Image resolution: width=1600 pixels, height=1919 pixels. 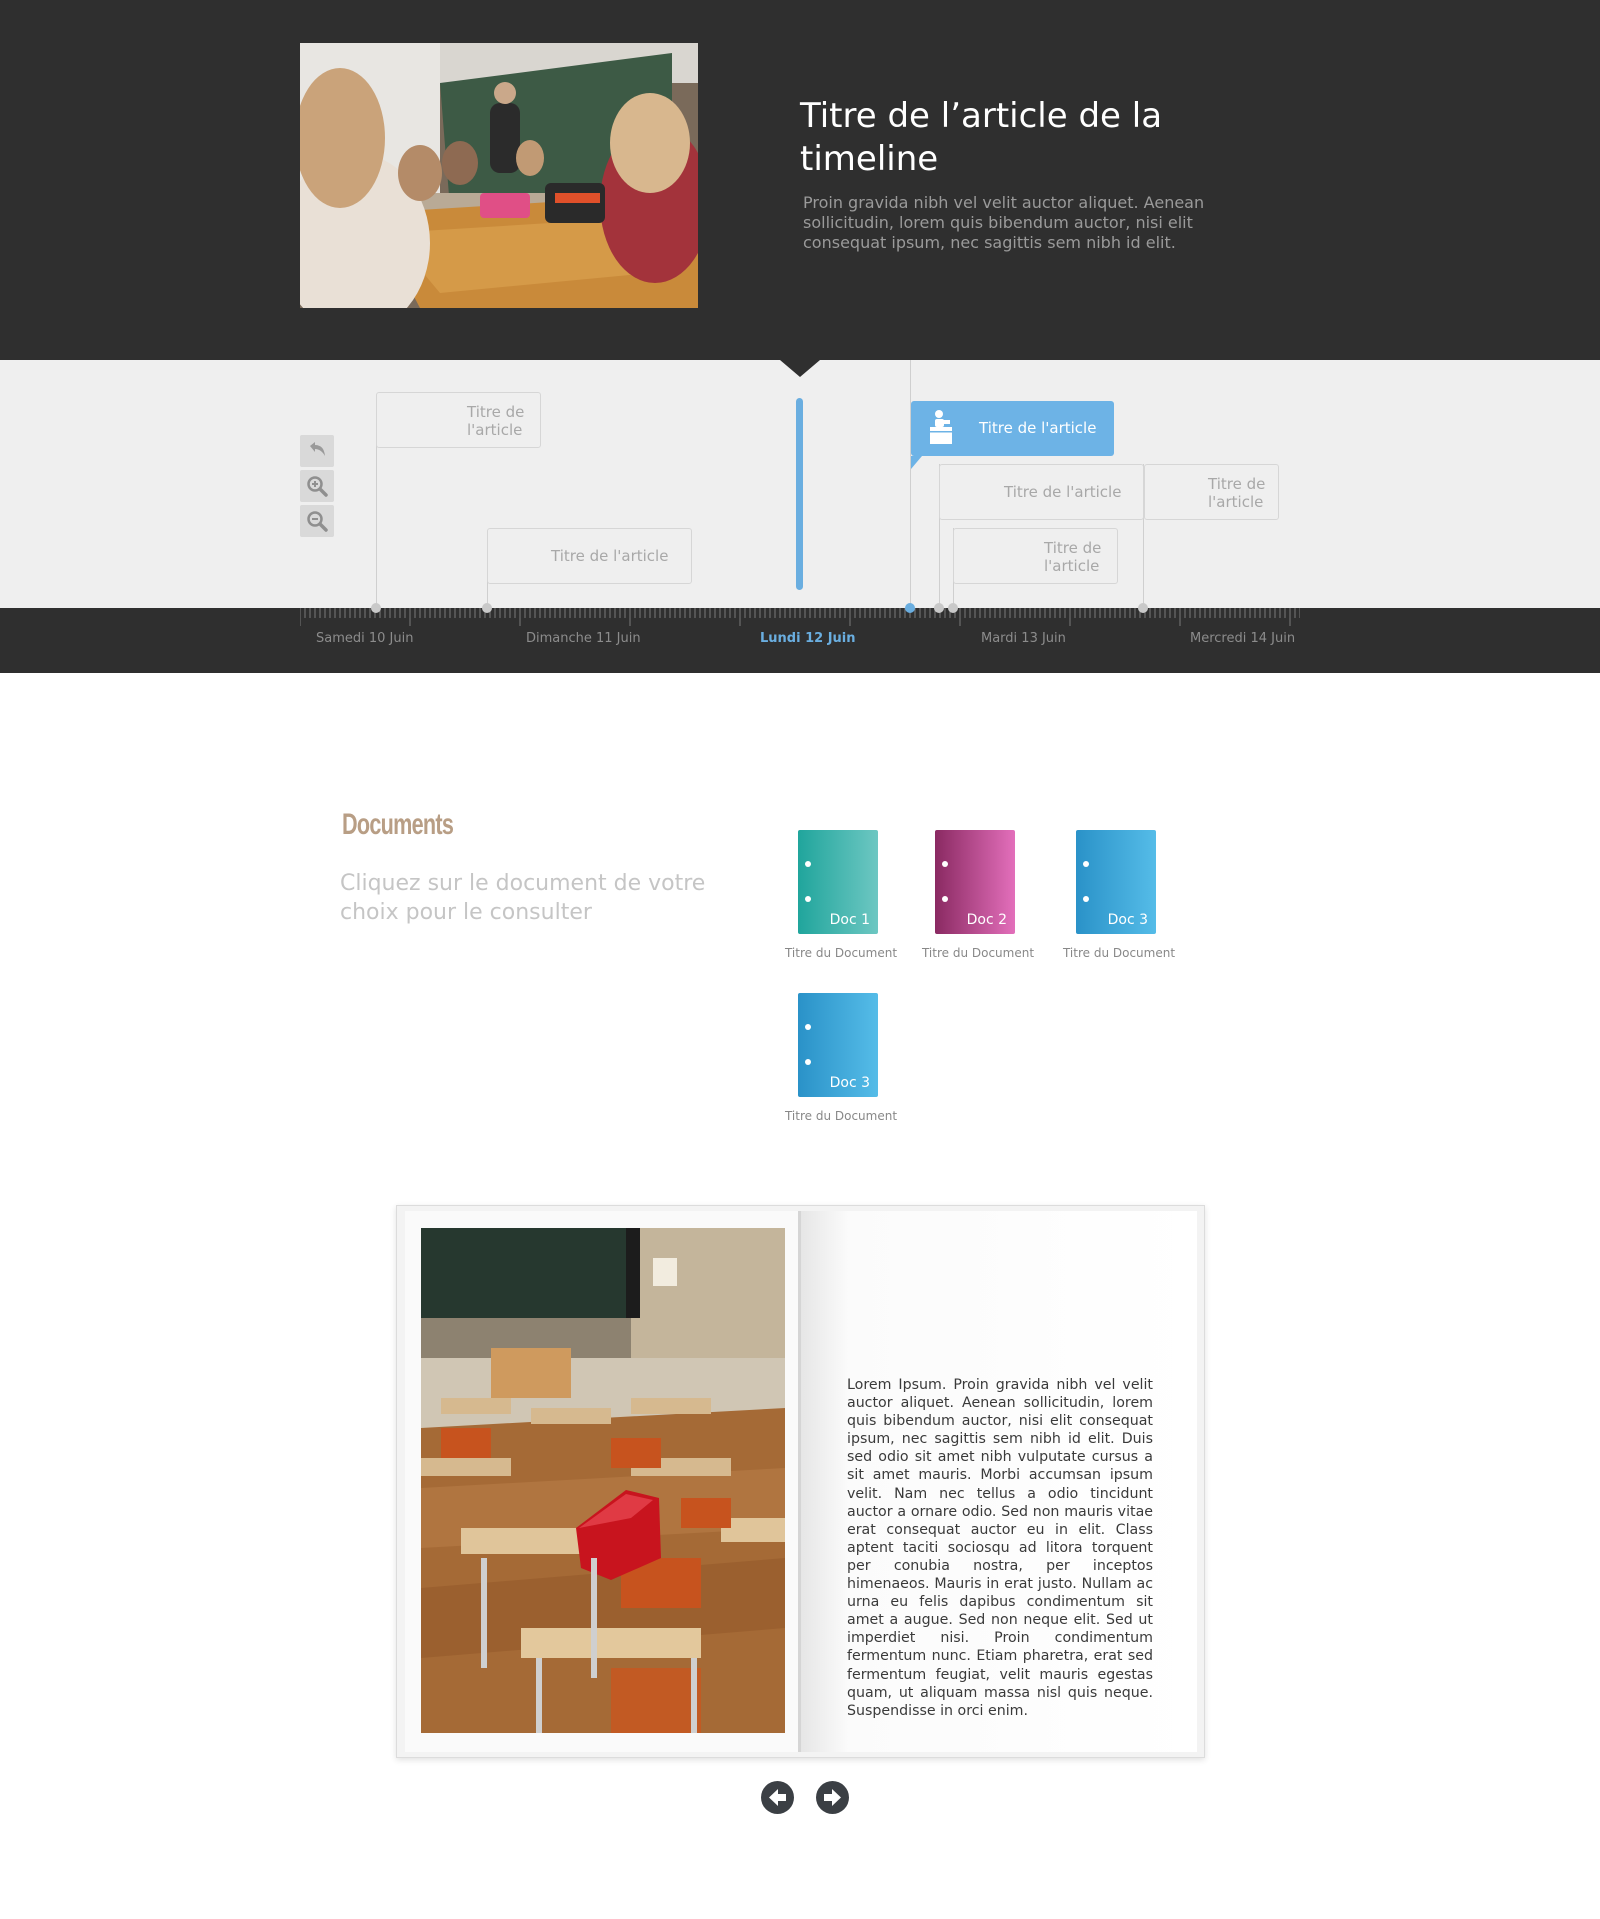 I want to click on zoom-out-icon, so click(x=317, y=521).